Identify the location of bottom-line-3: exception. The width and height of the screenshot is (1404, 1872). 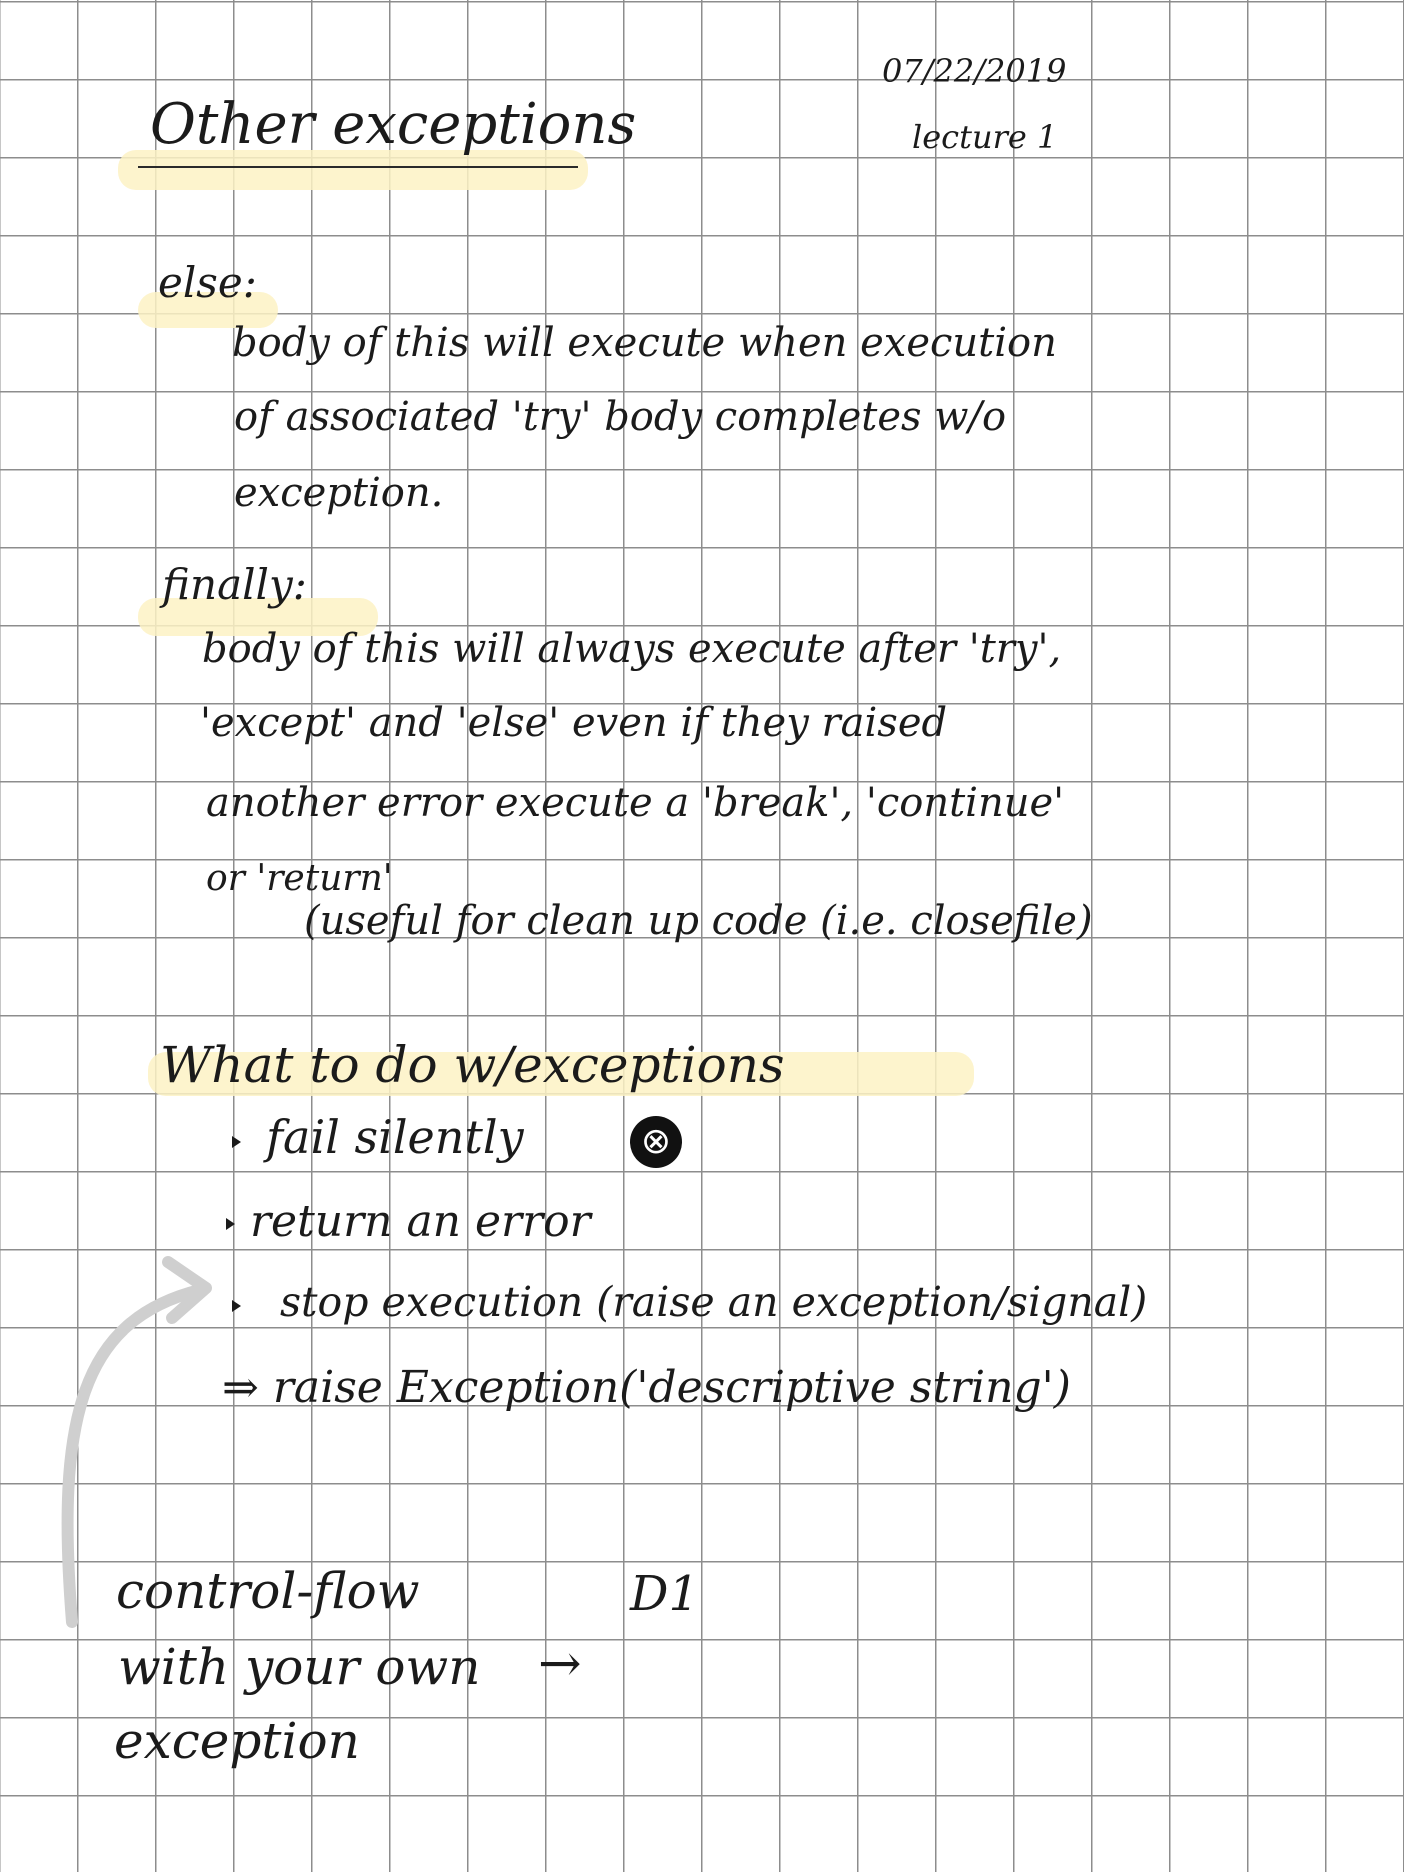
(237, 1741).